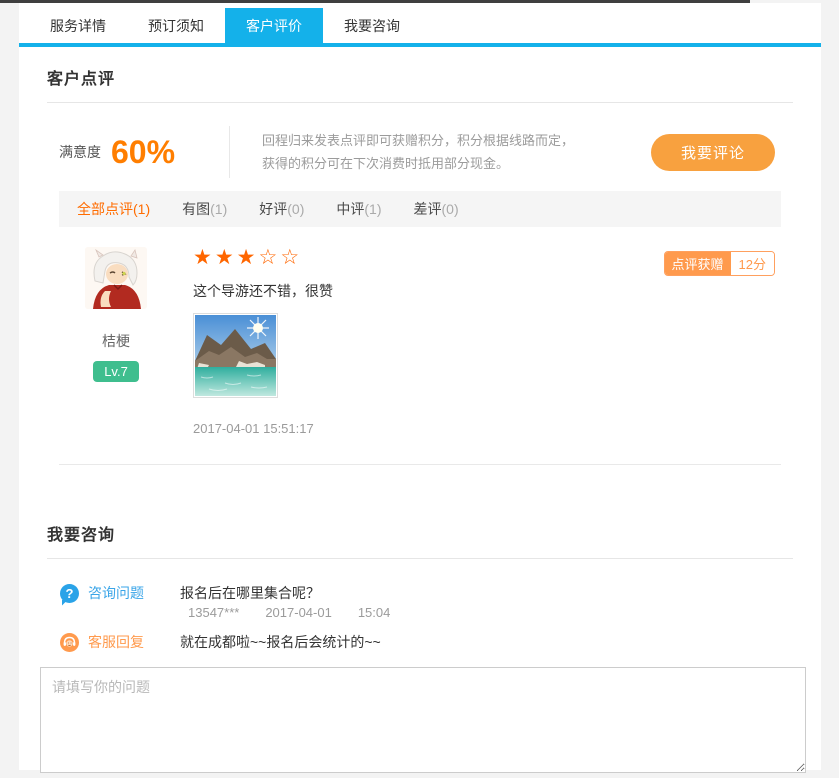 The height and width of the screenshot is (778, 839). I want to click on reward-label: 点评获赠, so click(697, 263).